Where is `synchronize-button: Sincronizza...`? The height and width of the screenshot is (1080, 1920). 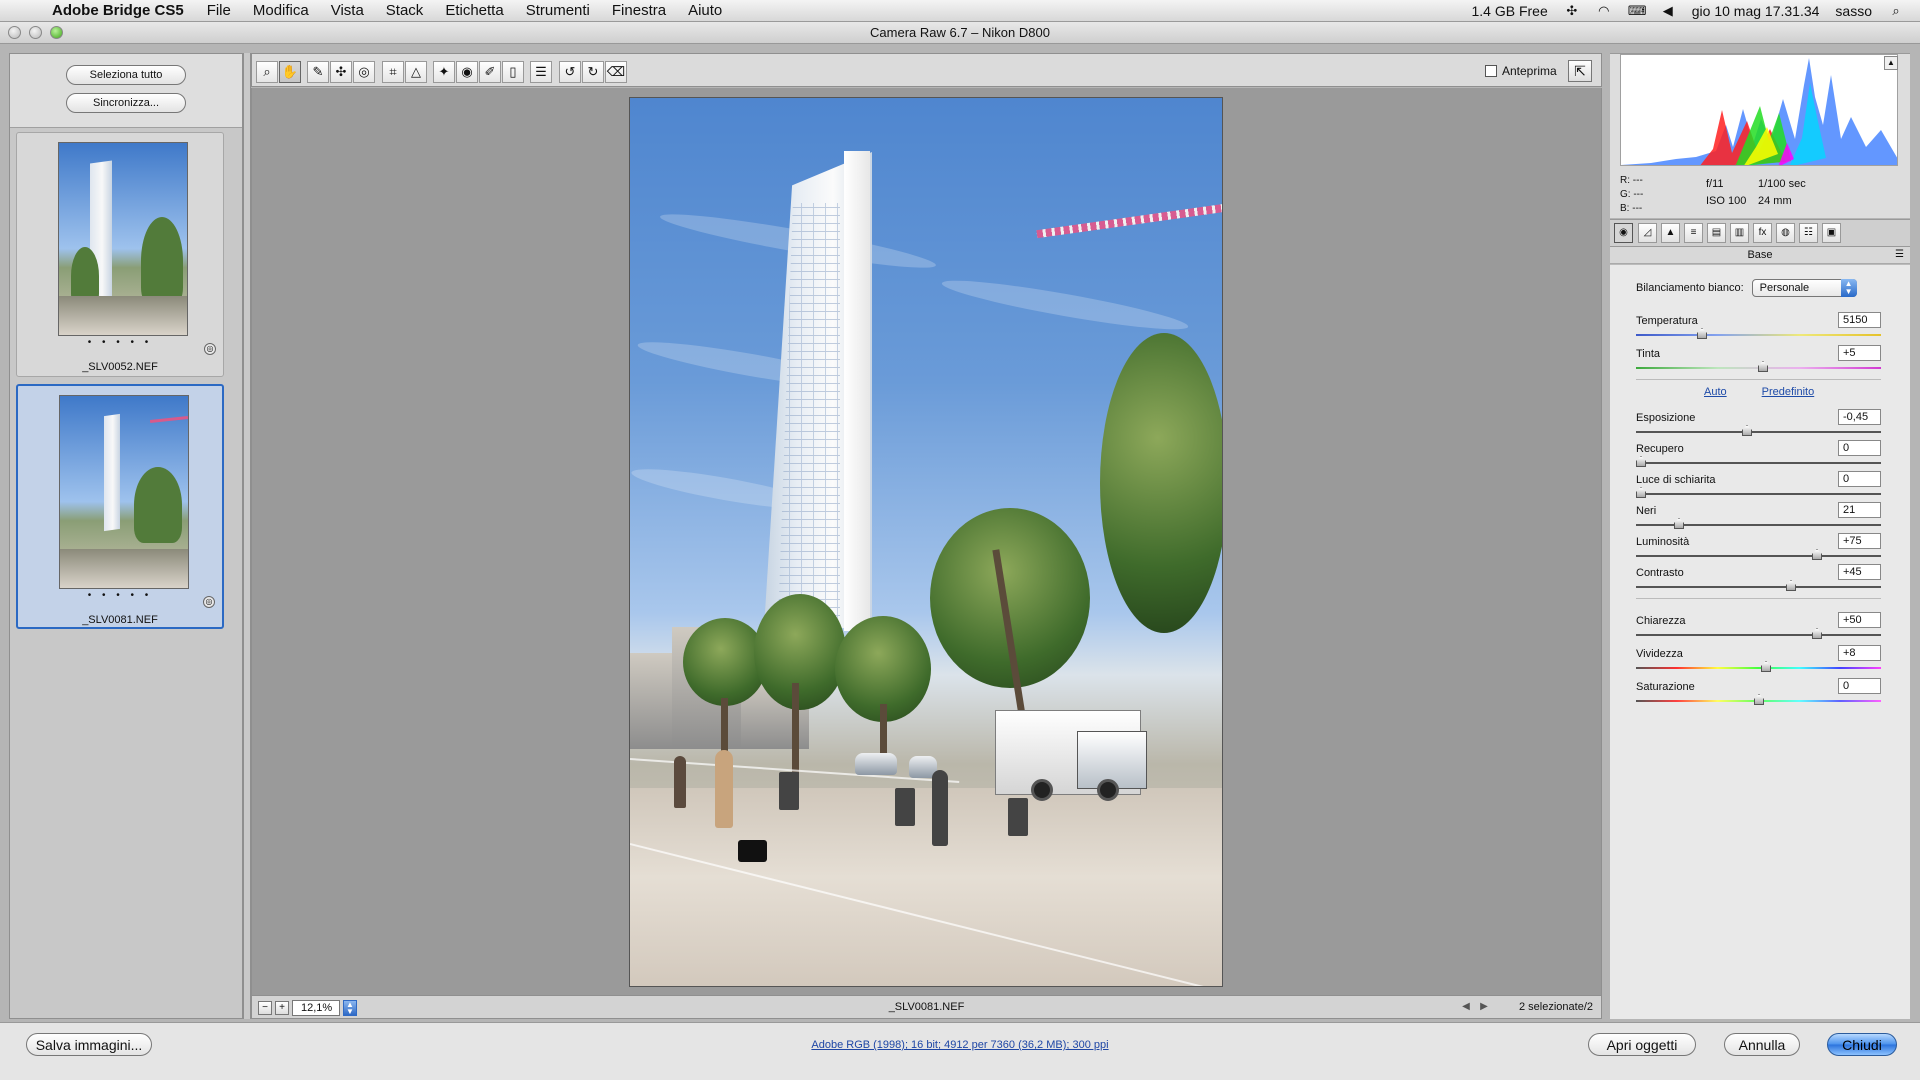 synchronize-button: Sincronizza... is located at coordinates (126, 103).